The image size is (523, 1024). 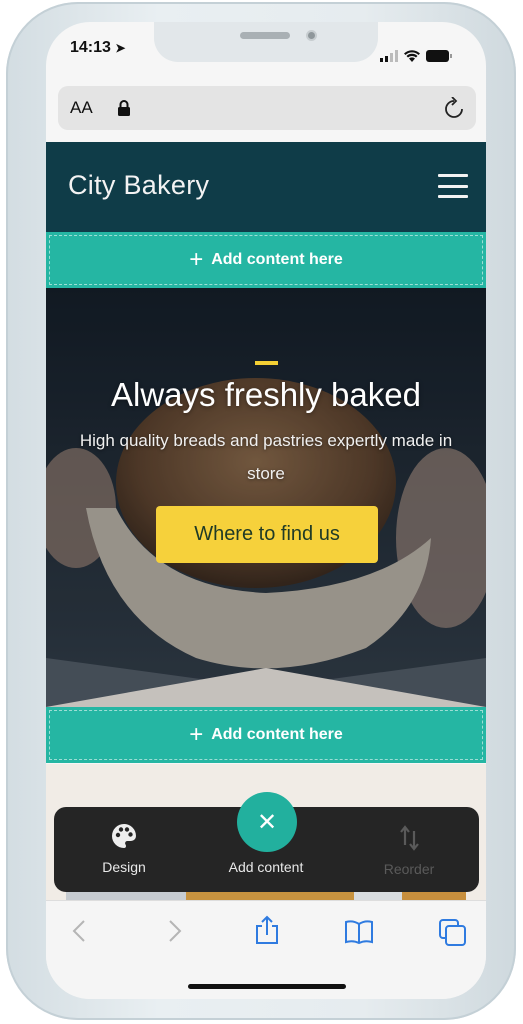 What do you see at coordinates (266, 394) in the screenshot?
I see `hero-title: Always freshly baked` at bounding box center [266, 394].